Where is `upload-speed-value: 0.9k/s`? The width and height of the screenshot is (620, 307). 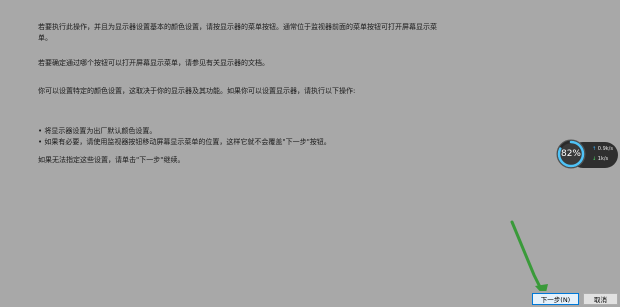 upload-speed-value: 0.9k/s is located at coordinates (605, 149).